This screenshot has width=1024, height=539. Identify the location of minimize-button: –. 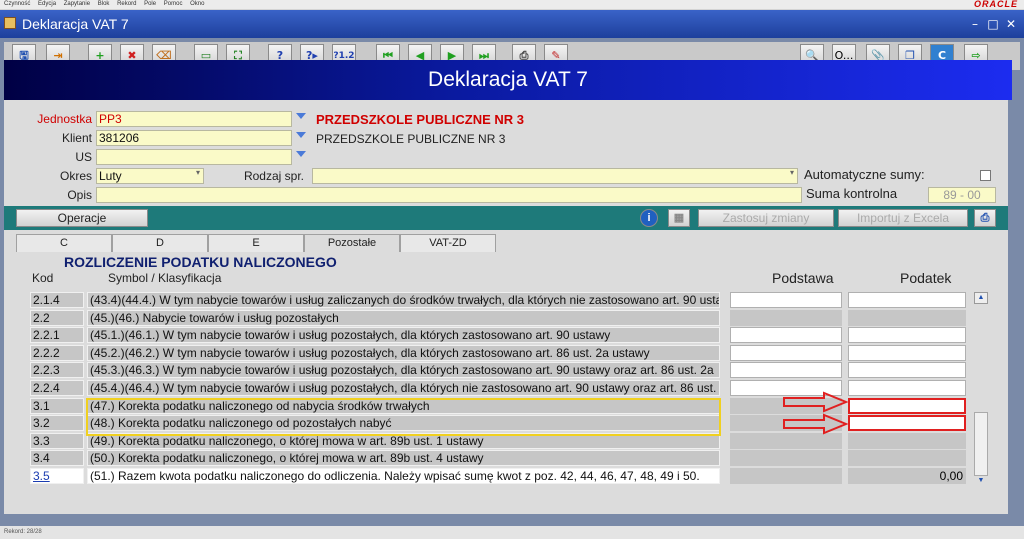
(975, 24).